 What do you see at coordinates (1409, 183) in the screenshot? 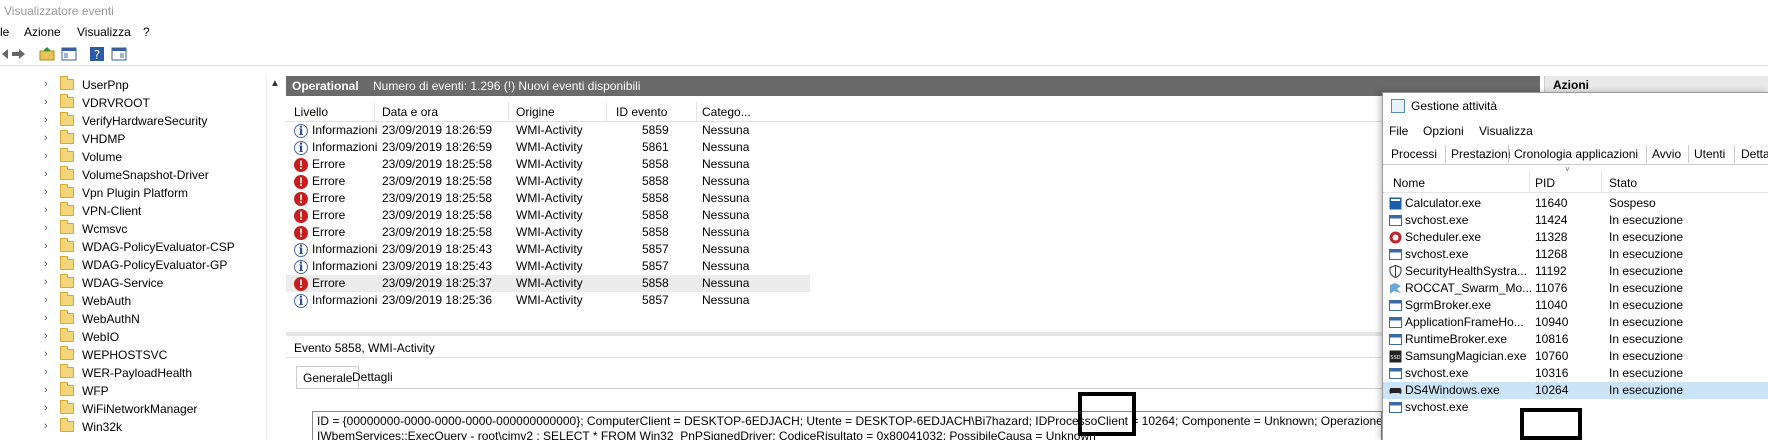
I see `col-nome: Nome` at bounding box center [1409, 183].